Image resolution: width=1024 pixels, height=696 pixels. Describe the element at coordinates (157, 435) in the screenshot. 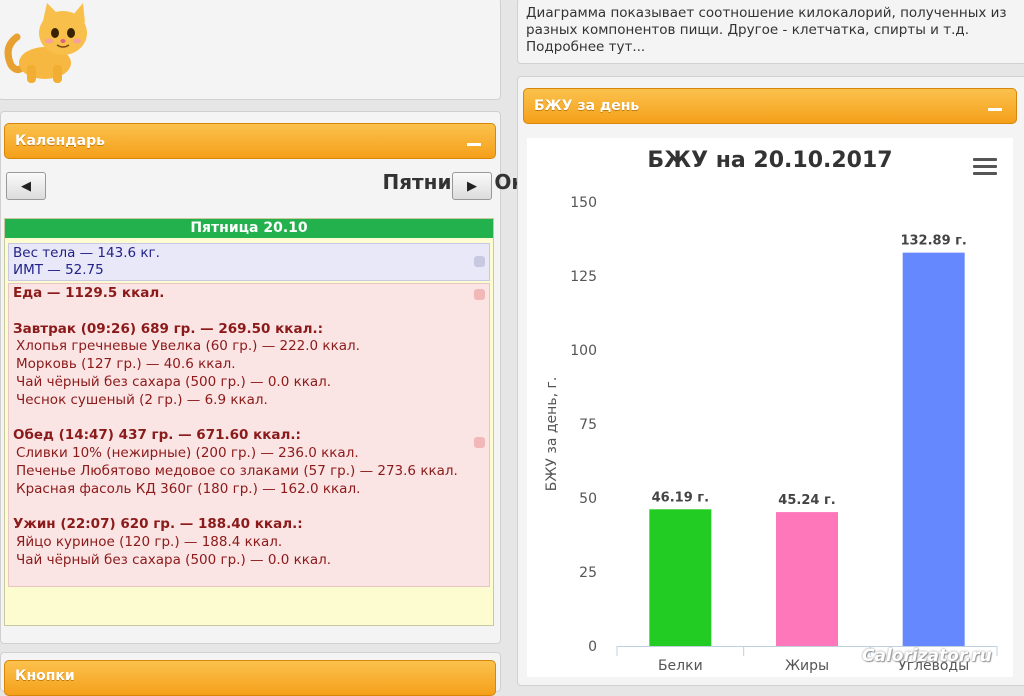

I see `meal-title: Обед (14:47) 437 гр. — 671.60 ккал.:` at that location.